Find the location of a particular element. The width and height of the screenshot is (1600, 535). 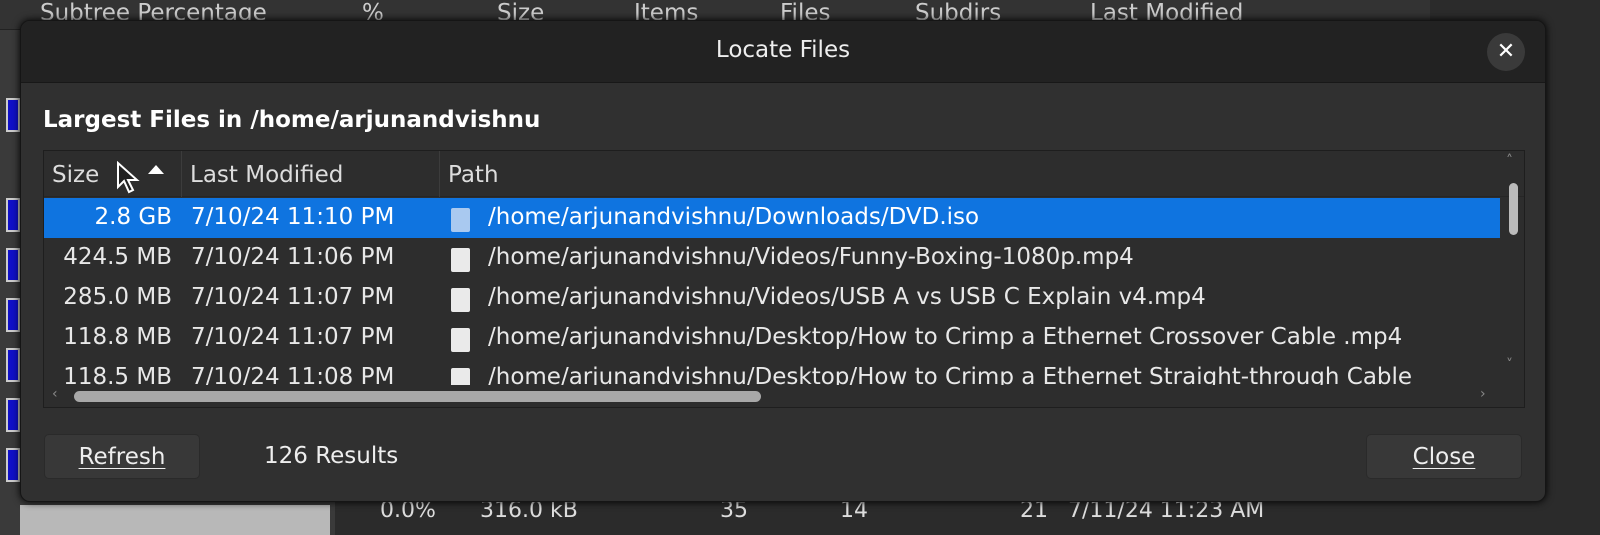

scroll-right-icon: › is located at coordinates (1483, 394).